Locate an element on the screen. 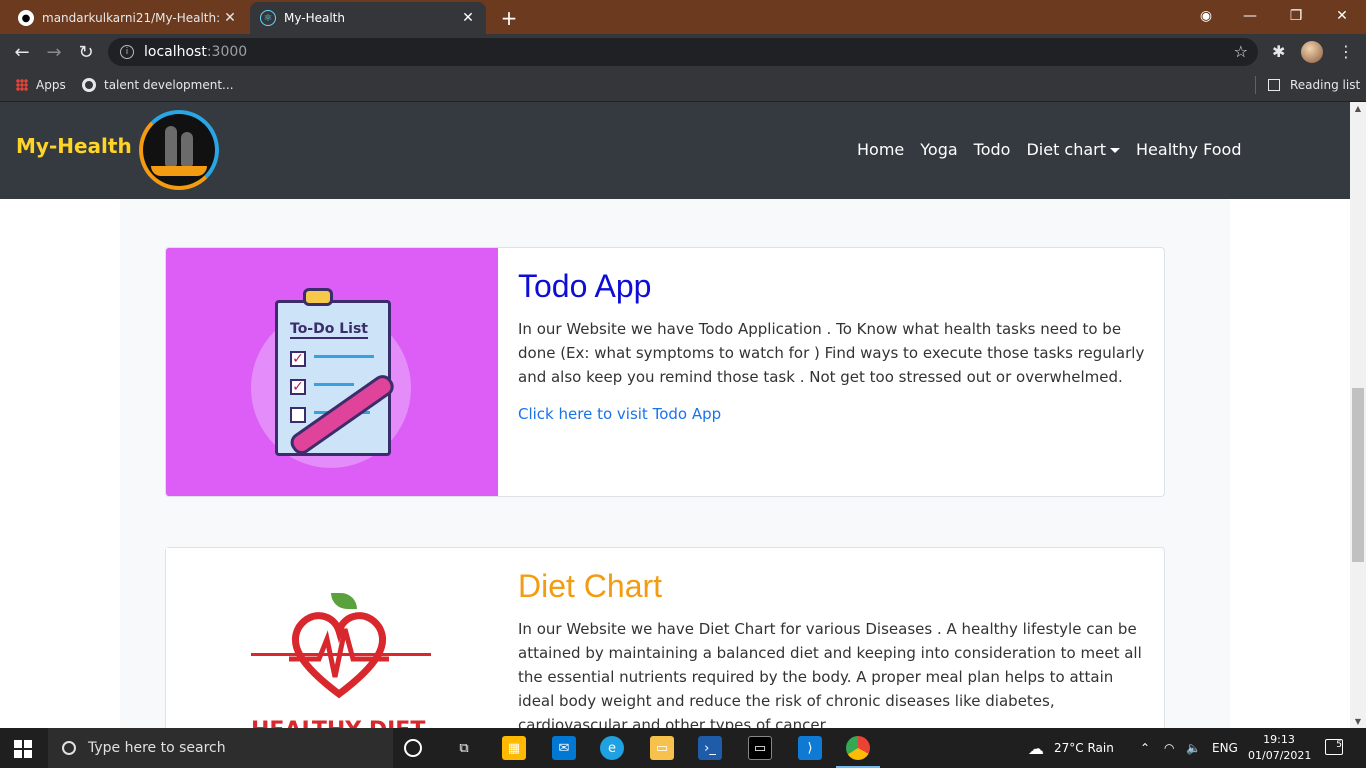 Image resolution: width=1366 pixels, height=768 pixels. ecg-line is located at coordinates (341, 654).